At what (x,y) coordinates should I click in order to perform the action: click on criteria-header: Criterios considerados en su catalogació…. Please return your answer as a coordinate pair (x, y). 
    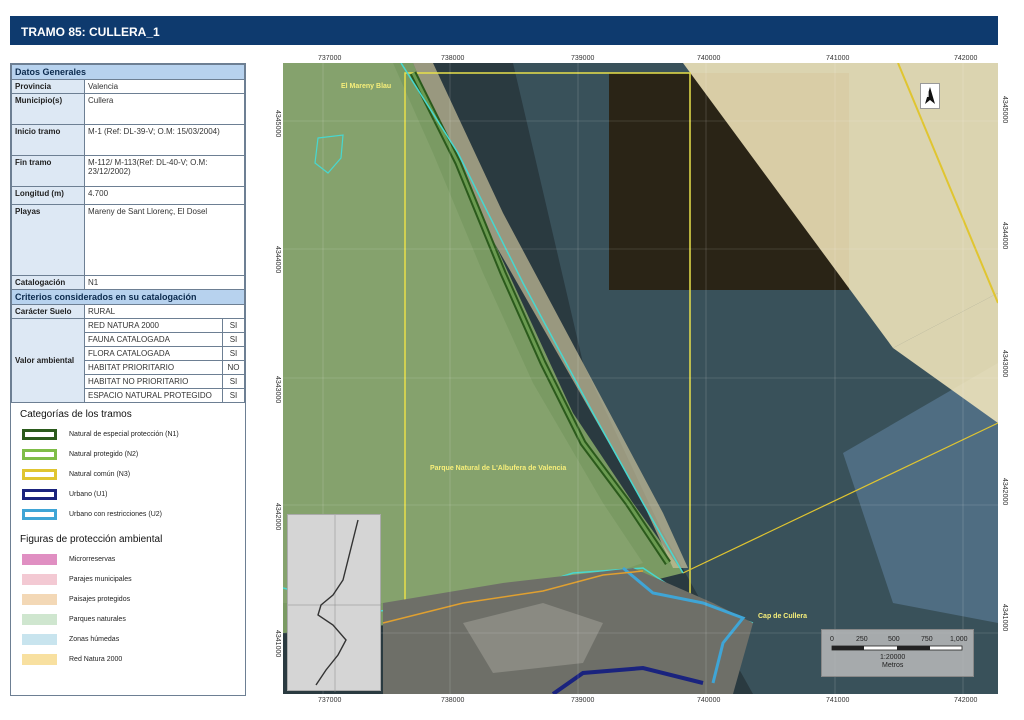
    Looking at the image, I should click on (128, 297).